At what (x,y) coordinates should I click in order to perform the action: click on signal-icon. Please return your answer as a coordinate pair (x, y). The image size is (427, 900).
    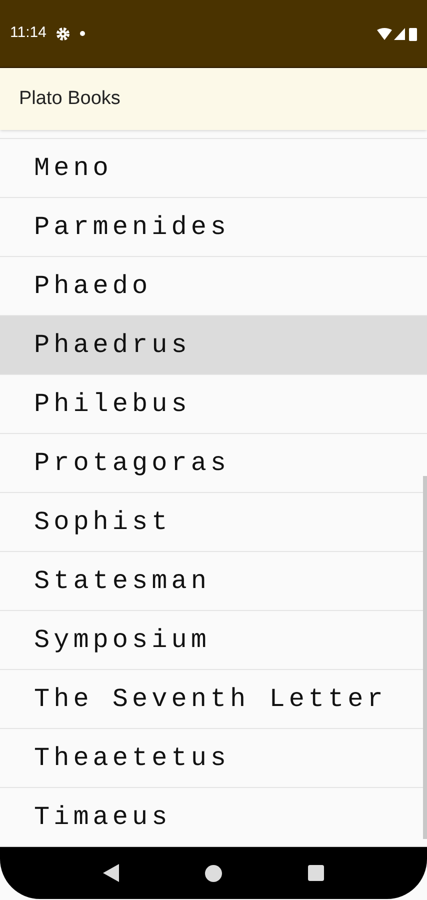
    Looking at the image, I should click on (399, 34).